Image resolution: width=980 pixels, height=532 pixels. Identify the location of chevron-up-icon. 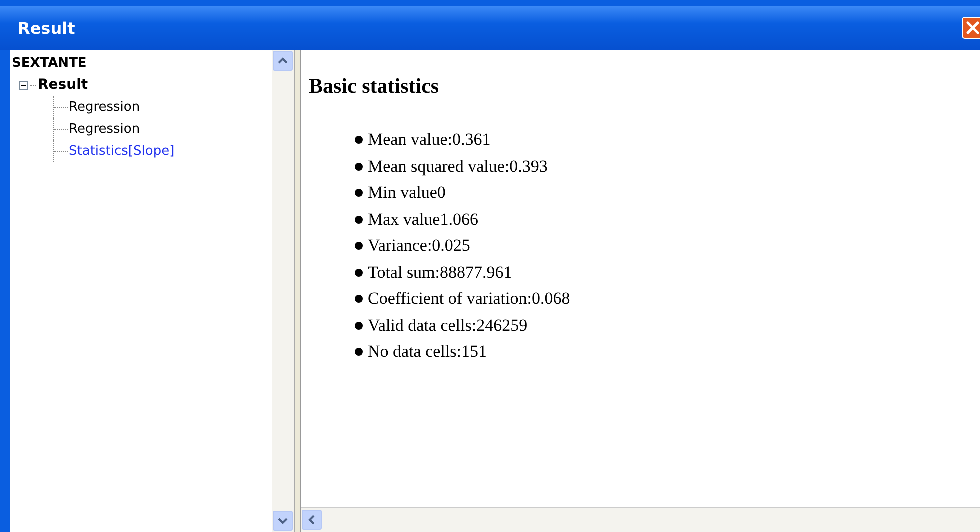
(283, 61).